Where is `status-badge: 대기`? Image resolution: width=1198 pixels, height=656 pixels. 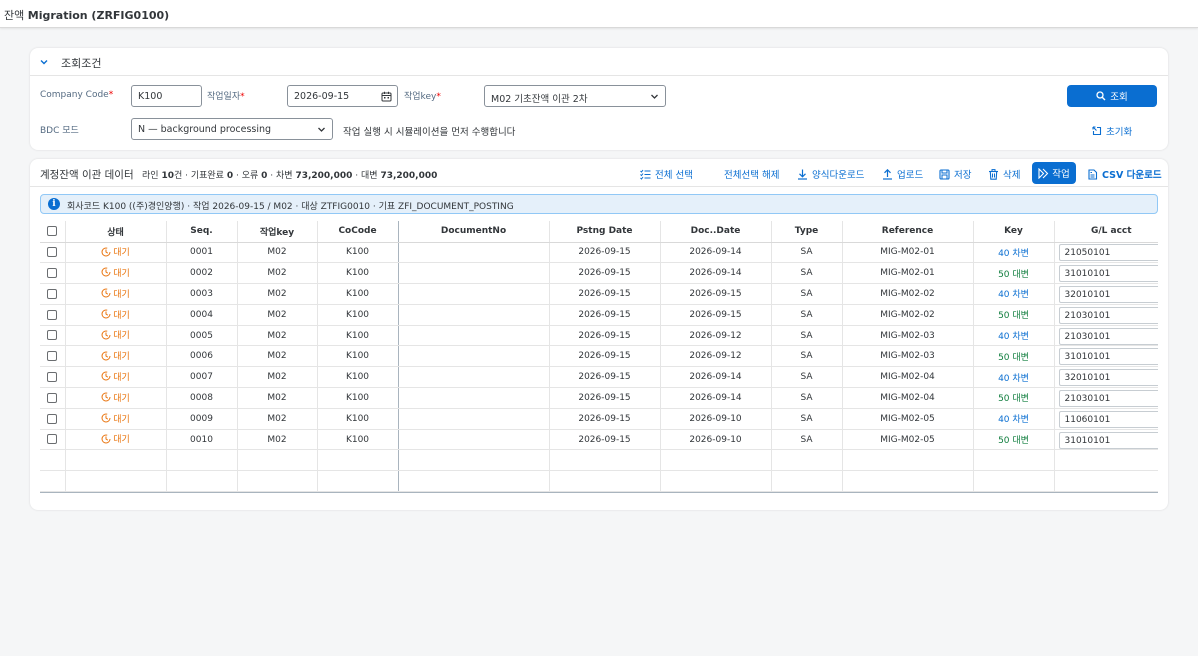 status-badge: 대기 is located at coordinates (115, 418).